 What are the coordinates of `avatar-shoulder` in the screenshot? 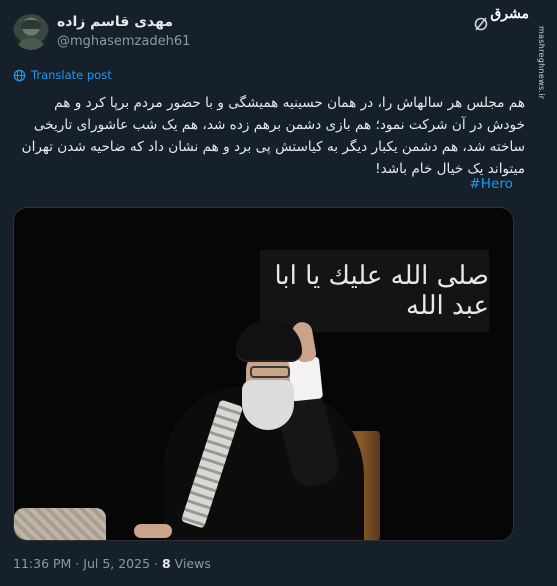 It's located at (31, 44).